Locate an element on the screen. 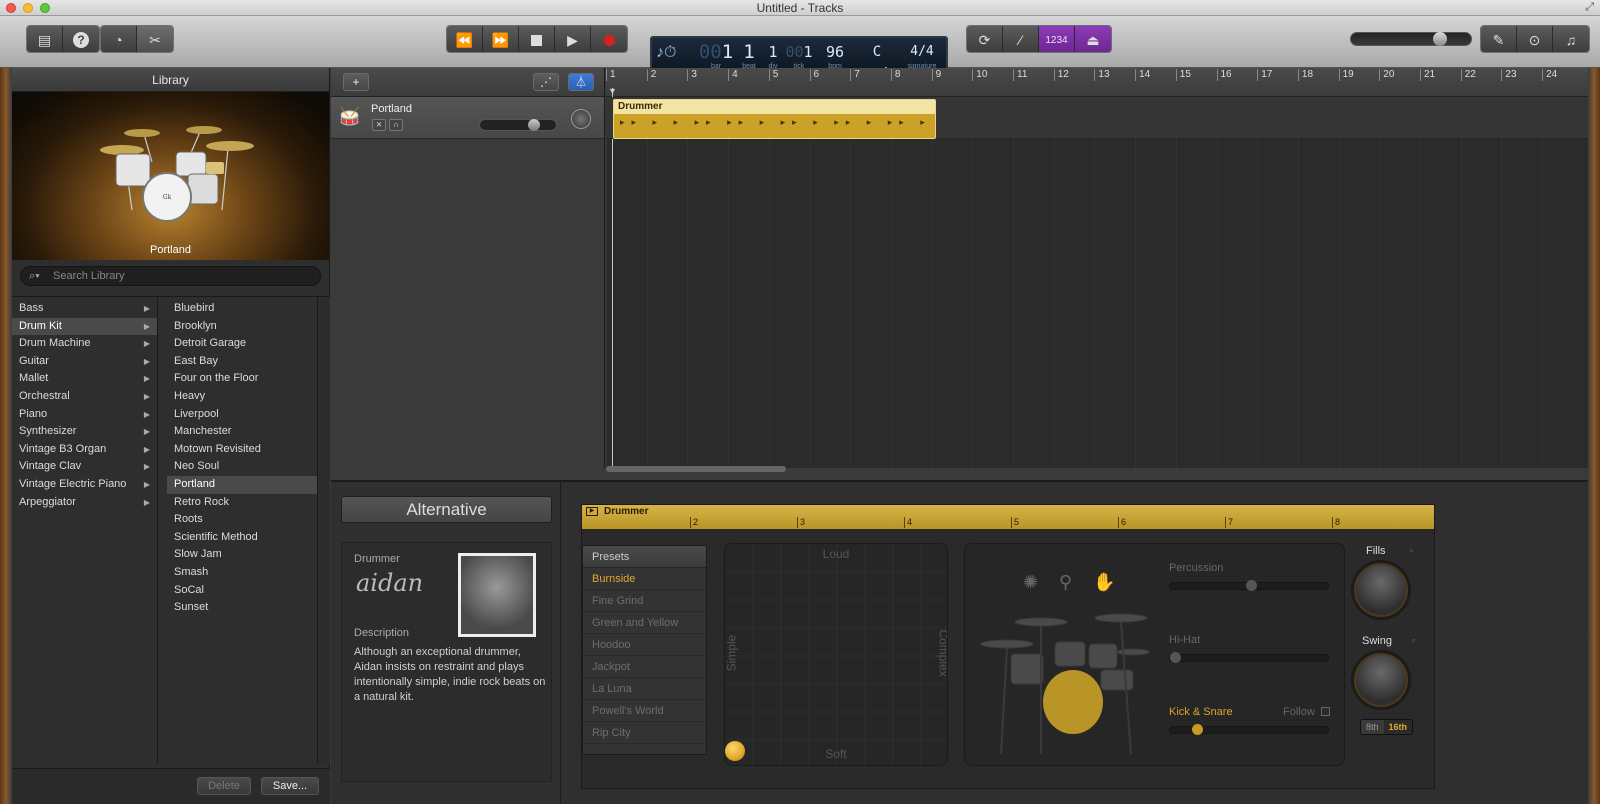  preset-item: Burnside is located at coordinates (644, 579).